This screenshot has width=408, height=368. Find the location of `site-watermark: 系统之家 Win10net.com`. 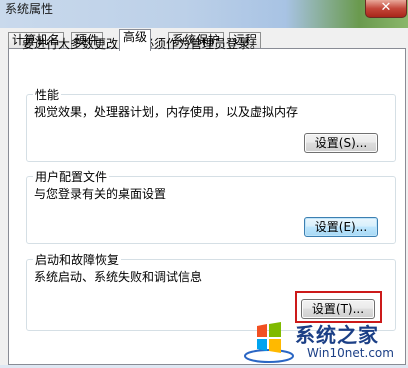

site-watermark: 系统之家 Win10net.com is located at coordinates (325, 340).